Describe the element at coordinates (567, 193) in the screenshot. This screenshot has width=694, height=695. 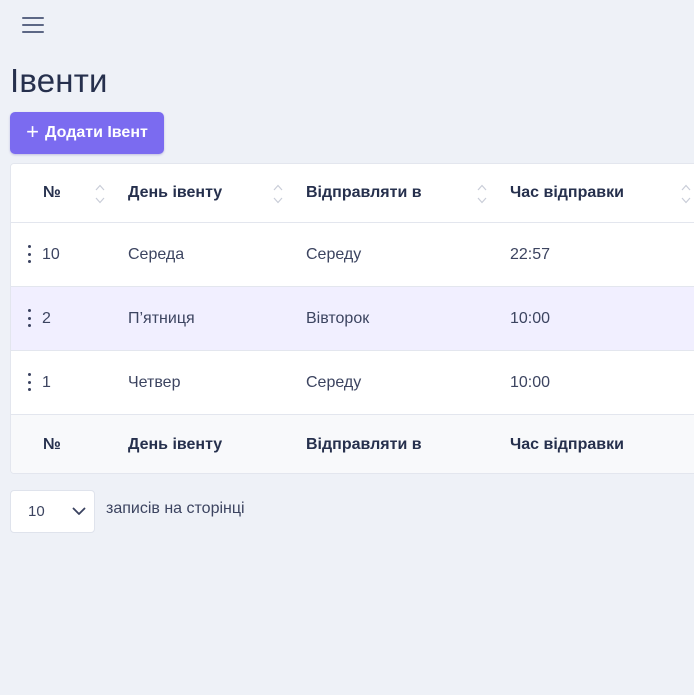
I see `column-header-send-time: Час відправки` at that location.